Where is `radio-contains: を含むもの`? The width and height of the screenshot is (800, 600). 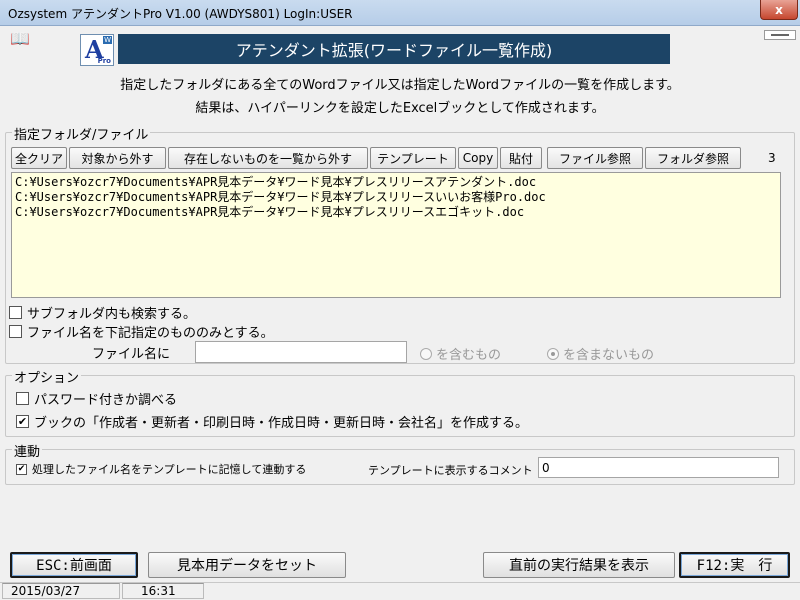 radio-contains: を含むもの is located at coordinates (460, 353).